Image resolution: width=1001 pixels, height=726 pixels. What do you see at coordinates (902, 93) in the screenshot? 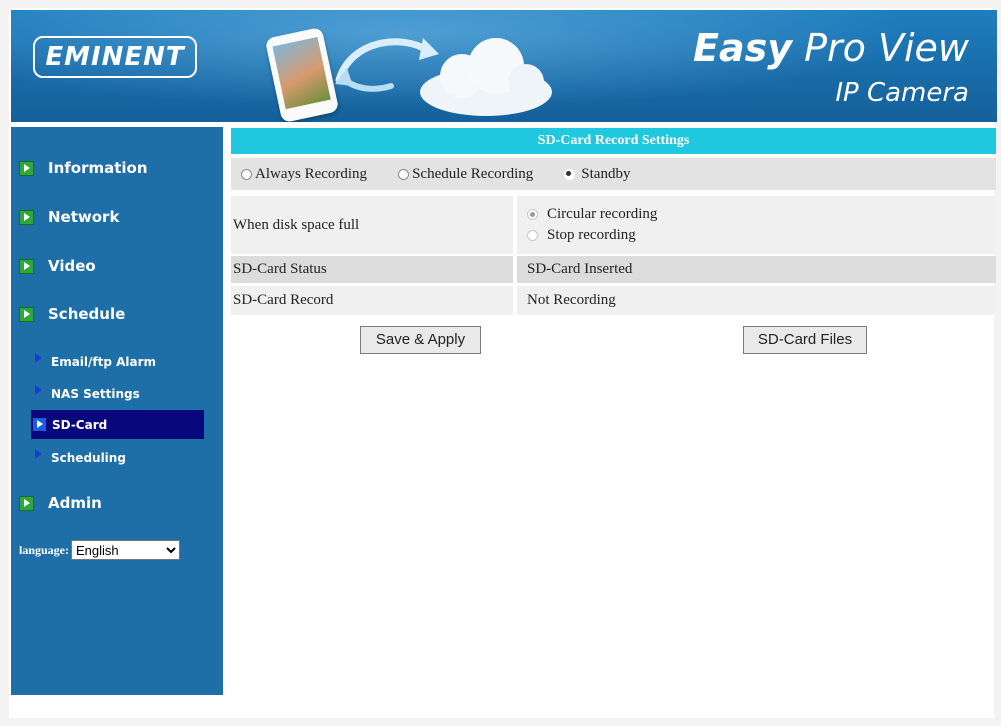
I see `brand-subtitle: IP Camera` at bounding box center [902, 93].